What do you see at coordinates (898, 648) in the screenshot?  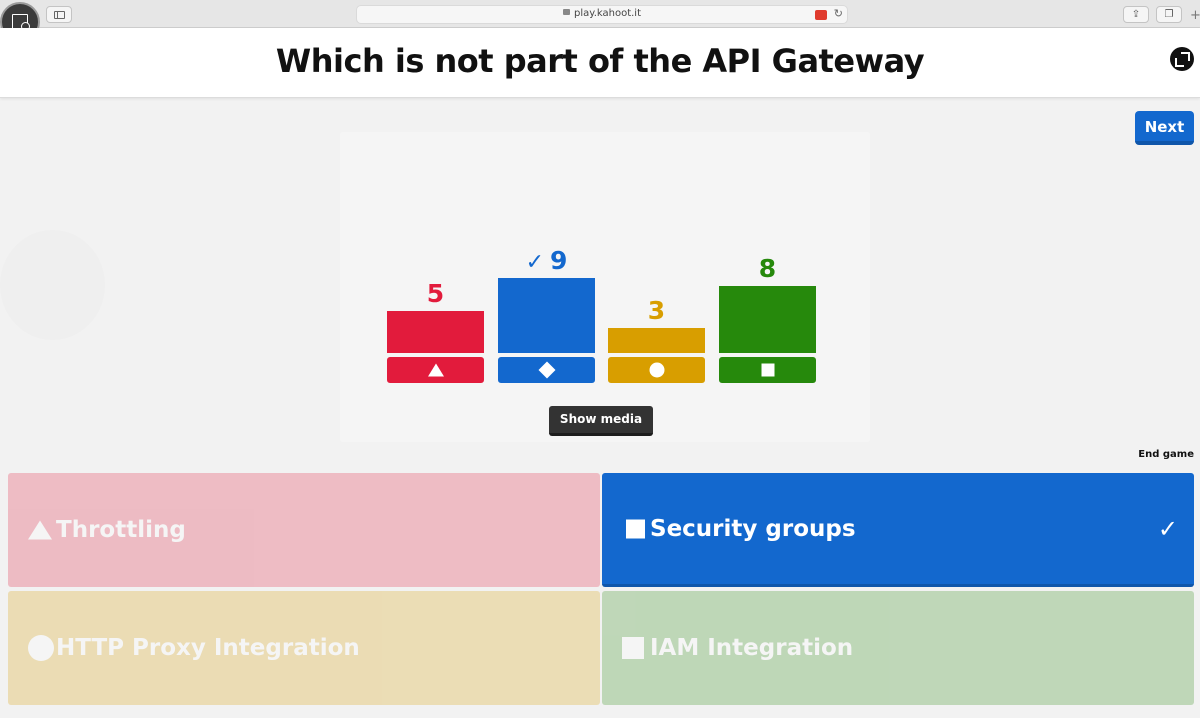 I see `answer-4: IAM Integration` at bounding box center [898, 648].